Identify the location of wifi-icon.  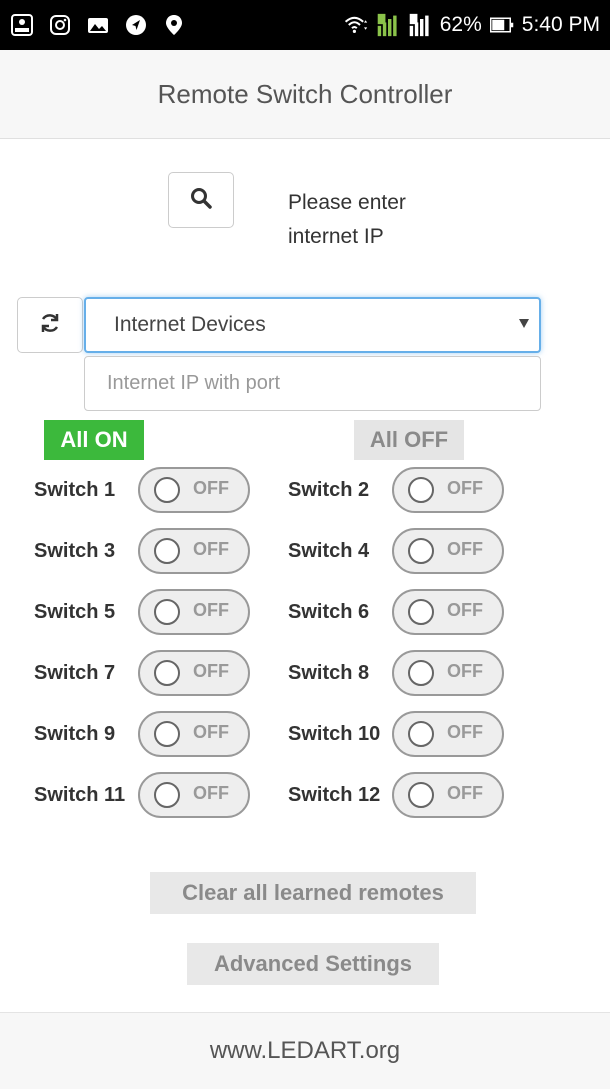
(356, 25).